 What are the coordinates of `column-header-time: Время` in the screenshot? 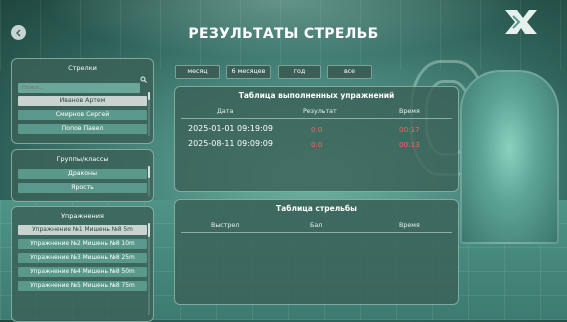 It's located at (409, 111).